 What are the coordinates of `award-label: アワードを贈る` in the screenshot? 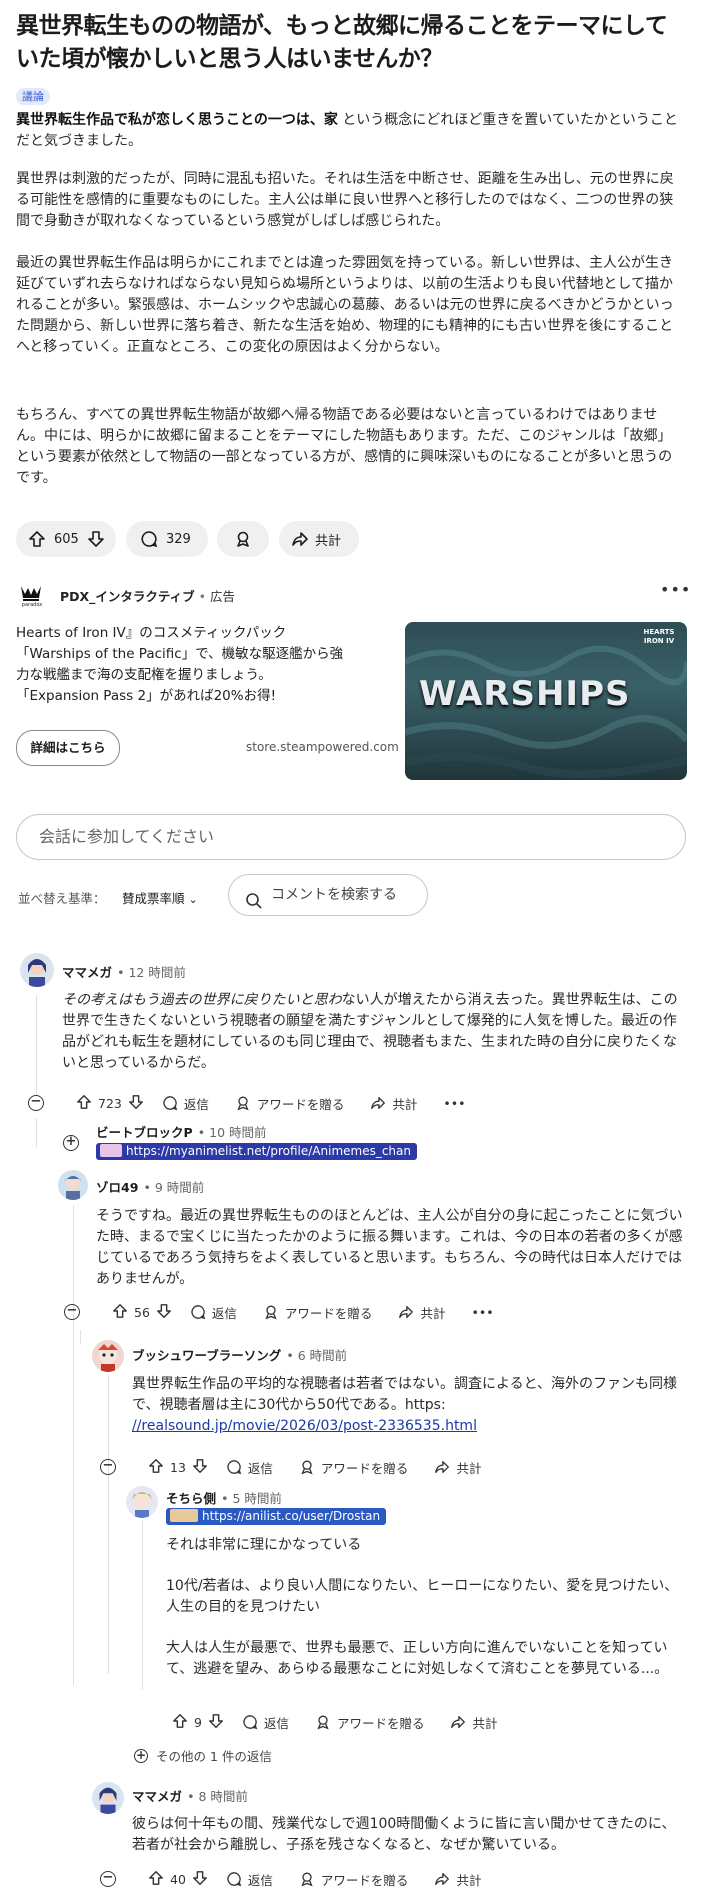 It's located at (364, 1468).